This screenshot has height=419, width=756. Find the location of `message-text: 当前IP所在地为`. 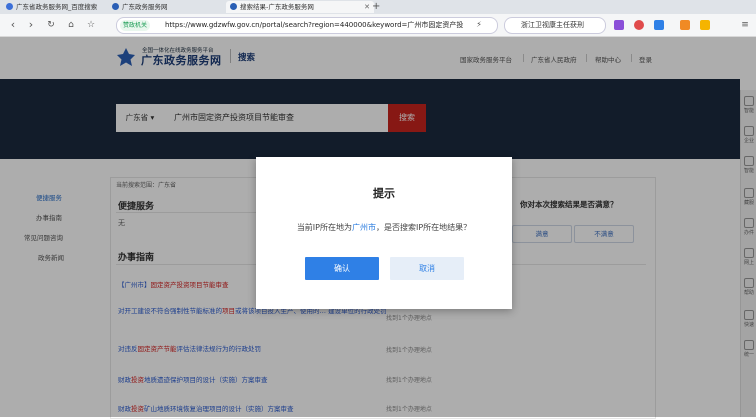

message-text: 当前IP所在地为 is located at coordinates (324, 227).